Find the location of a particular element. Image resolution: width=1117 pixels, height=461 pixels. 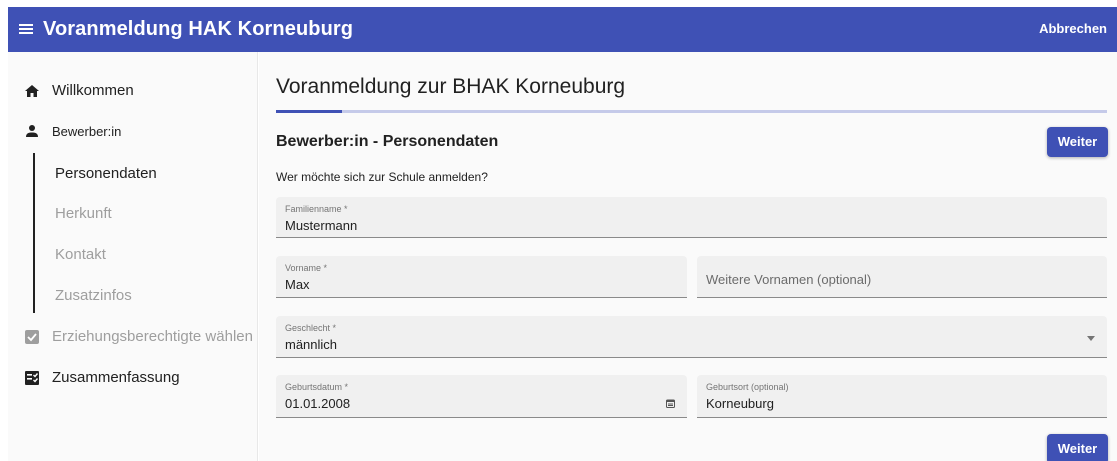

home-icon is located at coordinates (32, 90).